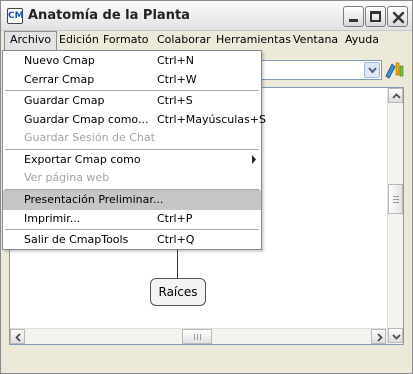  I want to click on menu-item-label: Salir de CmapTools, so click(76, 239).